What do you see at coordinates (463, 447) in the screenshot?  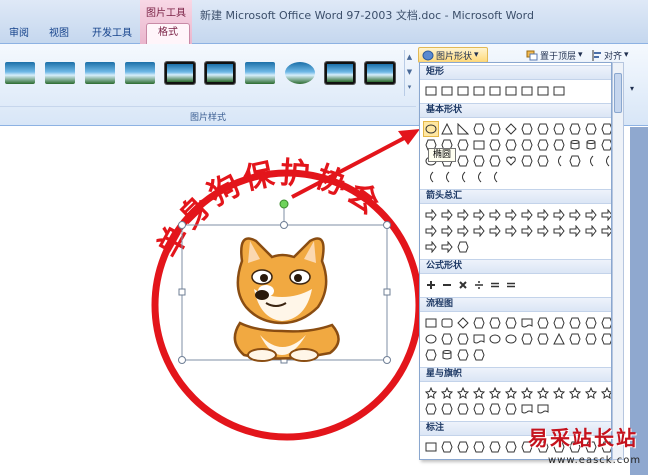 I see `shape-oval-callout` at bounding box center [463, 447].